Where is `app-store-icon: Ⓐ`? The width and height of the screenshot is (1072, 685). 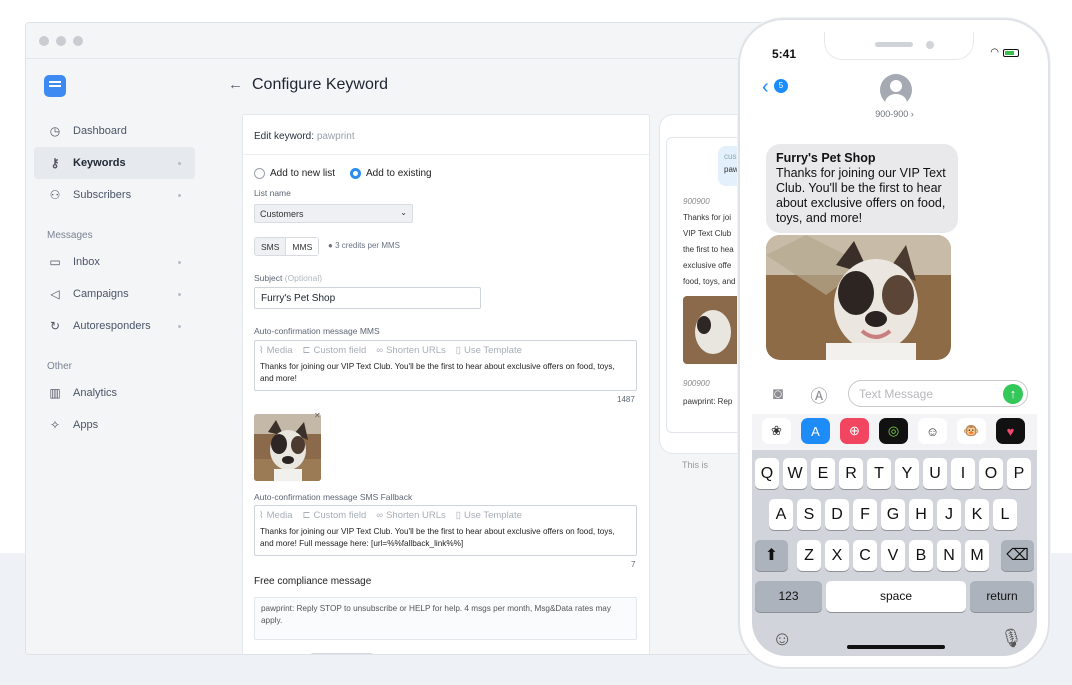
app-store-icon: Ⓐ is located at coordinates (819, 394).